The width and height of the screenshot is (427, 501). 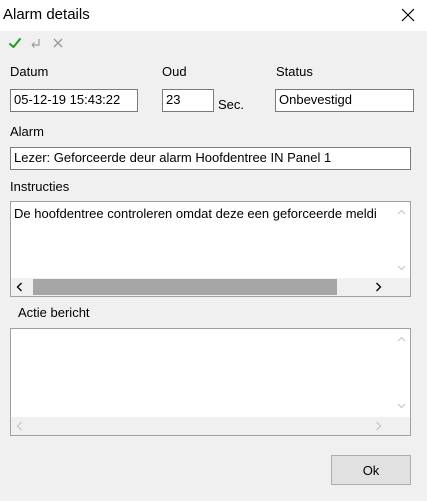 I want to click on ok-button: Ok, so click(x=371, y=470).